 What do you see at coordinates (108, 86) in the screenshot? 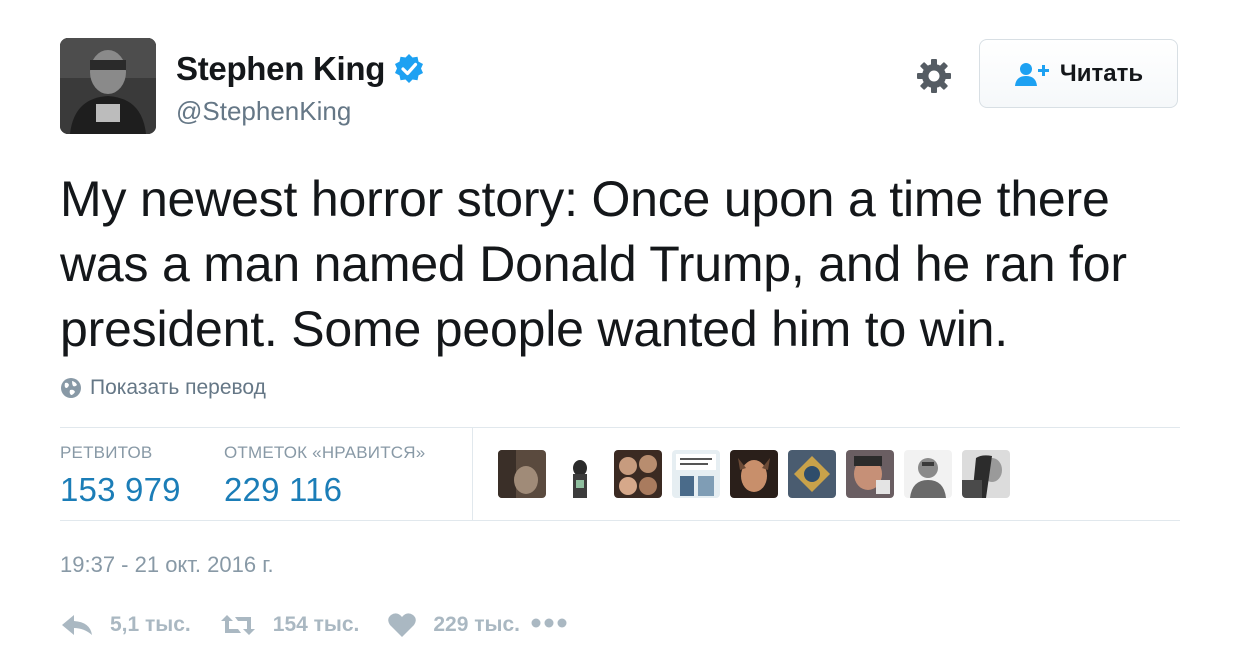
I see `avatar` at bounding box center [108, 86].